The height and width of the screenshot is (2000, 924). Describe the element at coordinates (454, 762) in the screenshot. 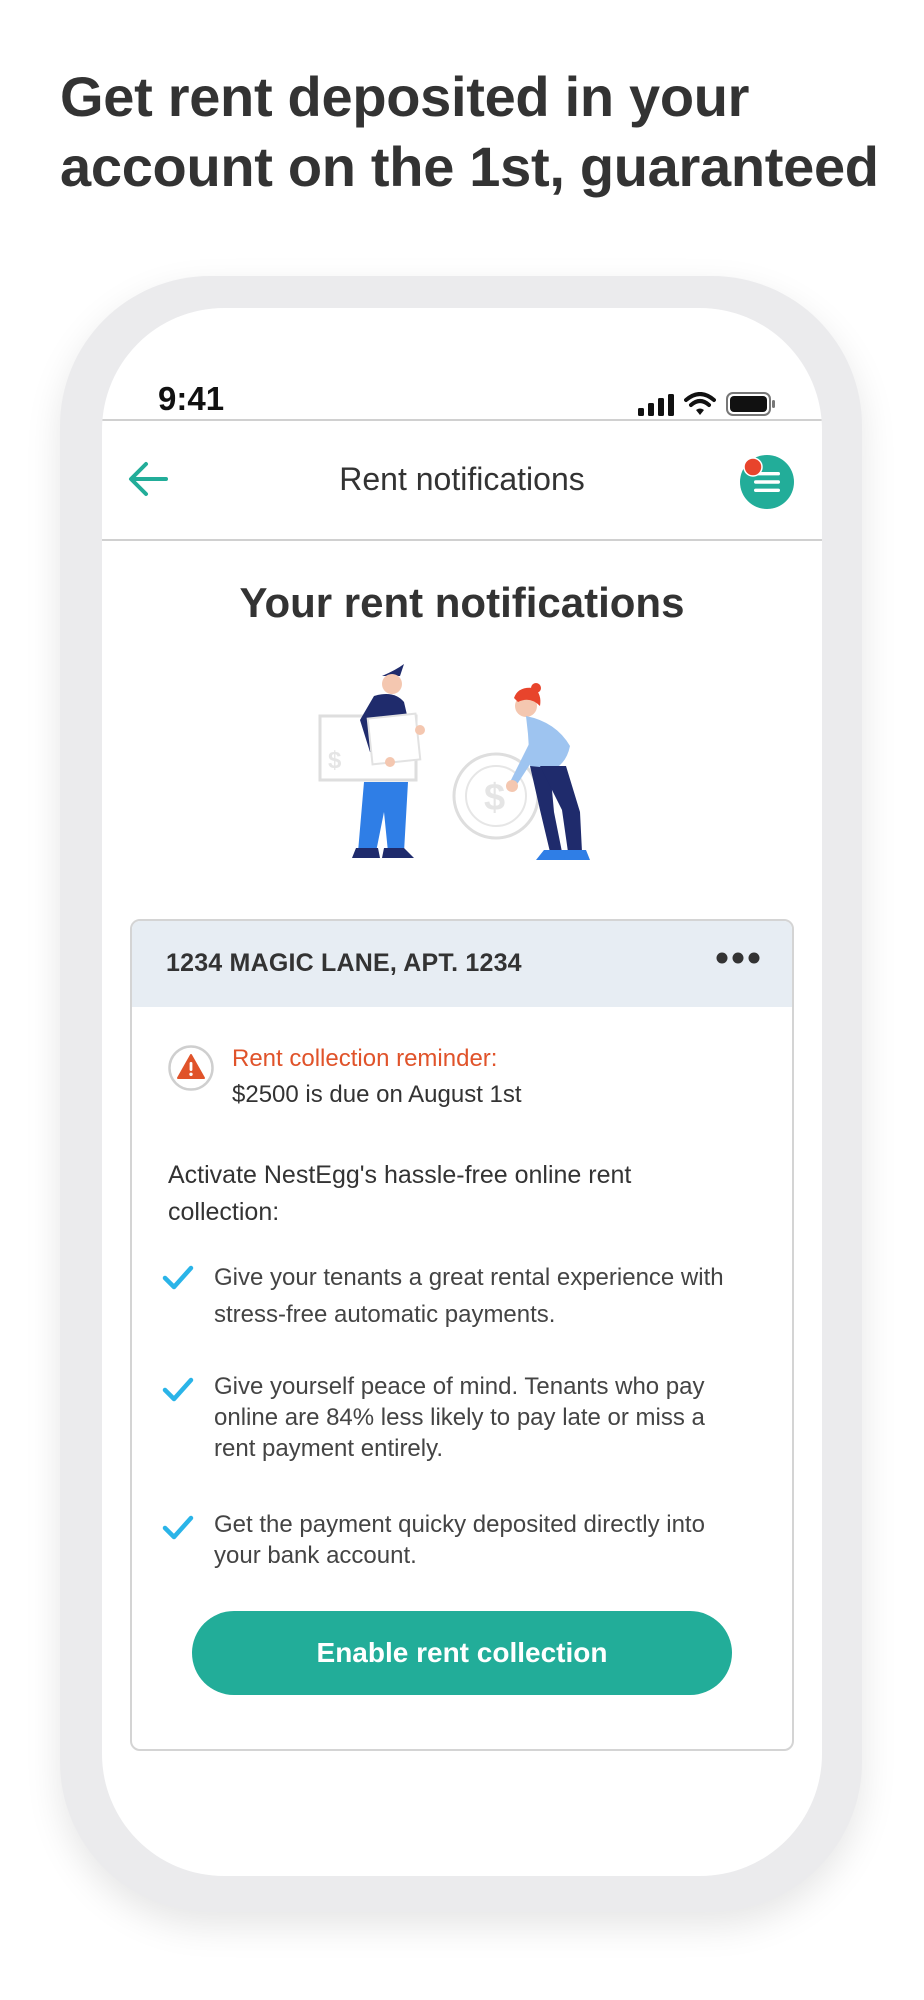

I see `rent-exchange-illustration: $ $` at that location.